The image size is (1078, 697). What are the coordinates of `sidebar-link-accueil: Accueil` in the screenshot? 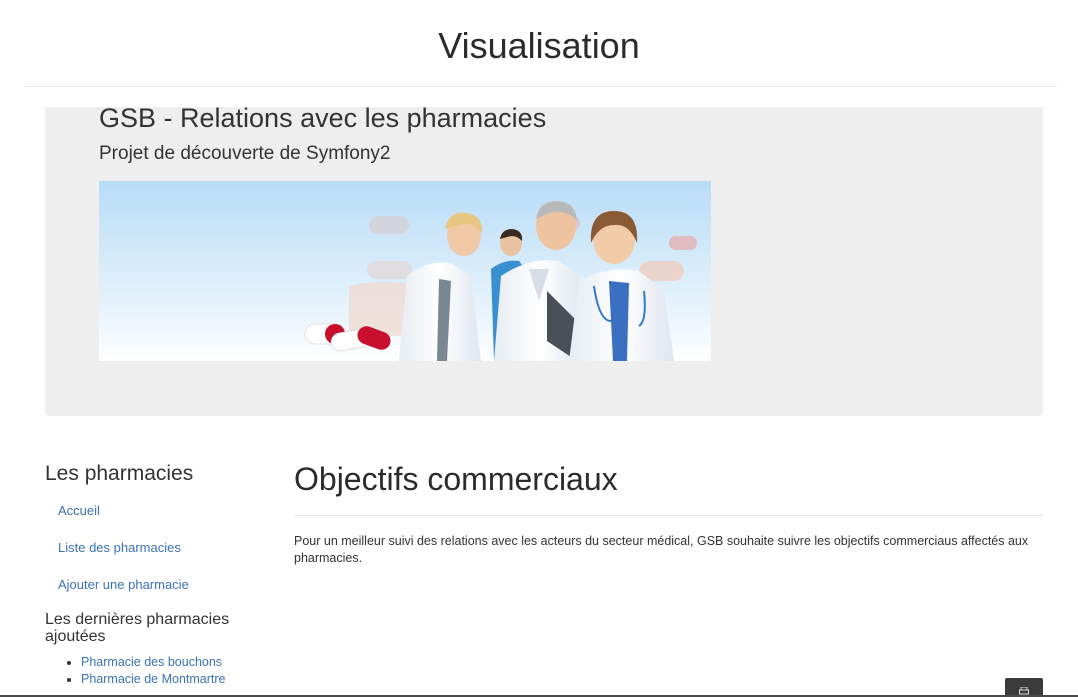 It's located at (79, 511).